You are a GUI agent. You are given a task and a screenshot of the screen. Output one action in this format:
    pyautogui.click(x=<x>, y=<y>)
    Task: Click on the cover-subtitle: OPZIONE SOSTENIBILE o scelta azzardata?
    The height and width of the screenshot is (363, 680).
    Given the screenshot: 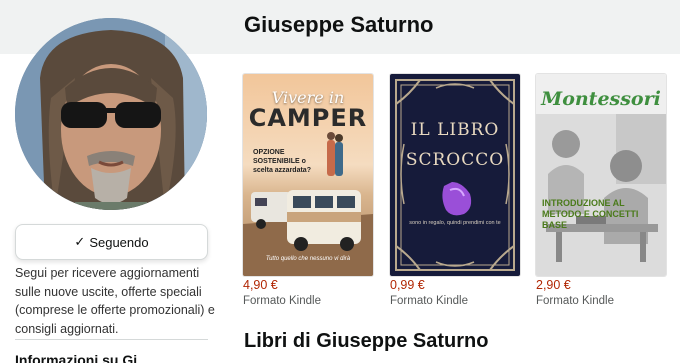 What is the action you would take?
    pyautogui.click(x=282, y=161)
    